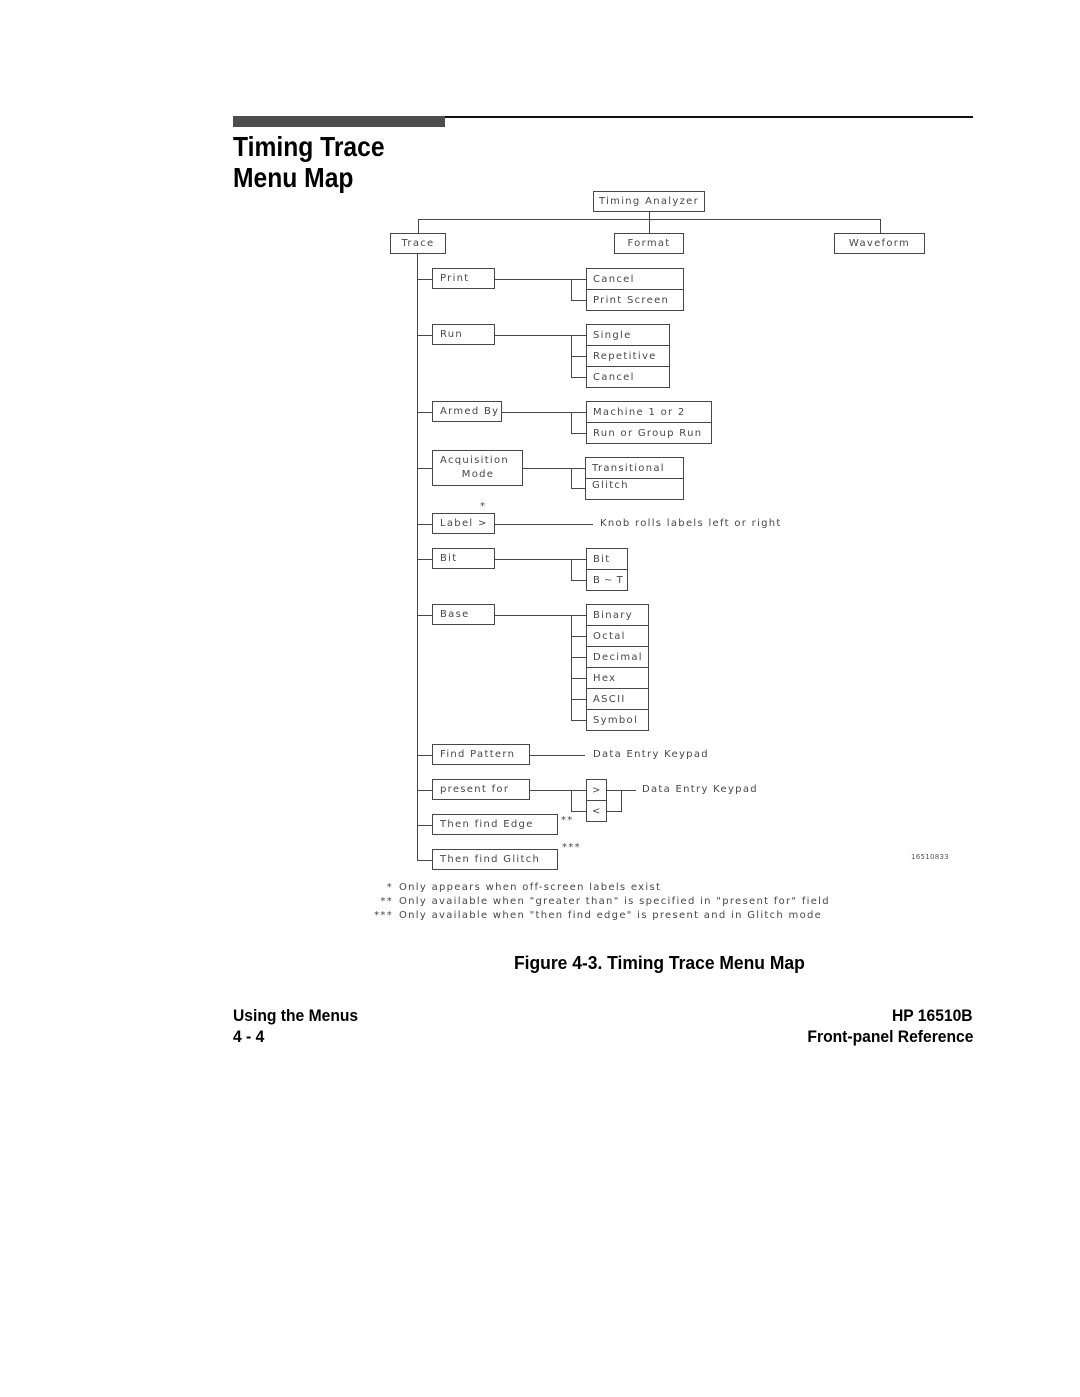 This screenshot has width=1080, height=1397. I want to click on menu-trace: Trace, so click(418, 243).